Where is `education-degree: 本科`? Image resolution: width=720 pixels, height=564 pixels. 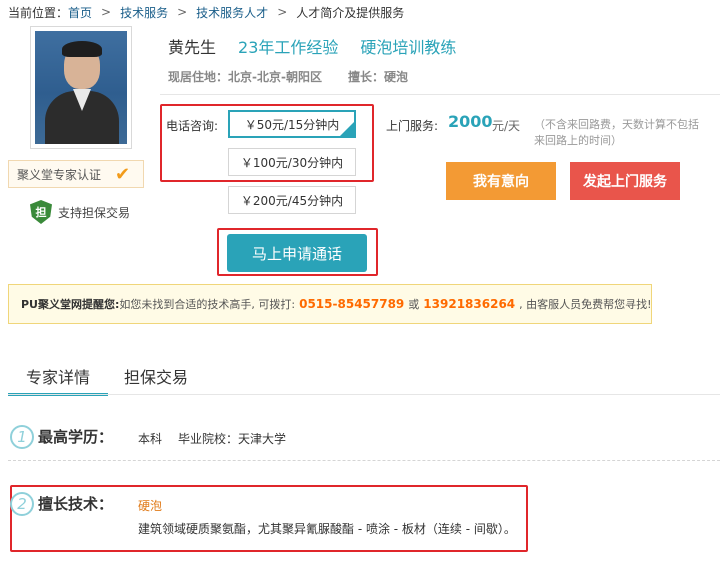 education-degree: 本科 is located at coordinates (150, 439).